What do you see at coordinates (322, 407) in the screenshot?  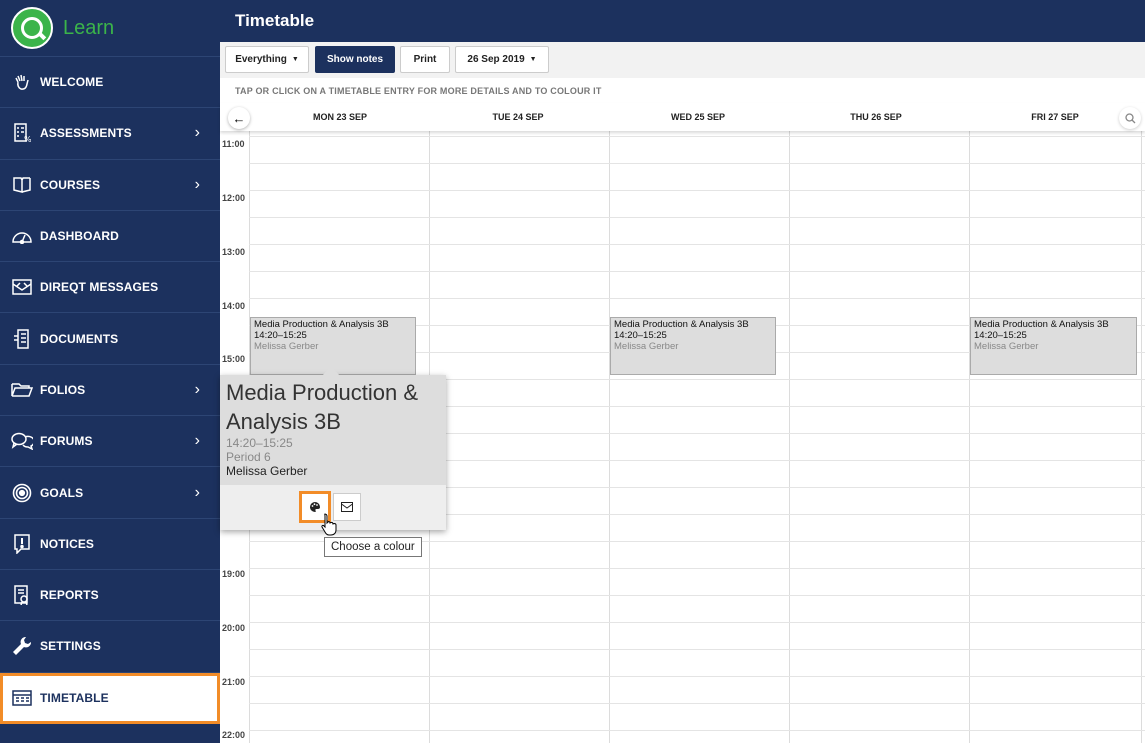 I see `popup-title: Media Production & Analysis 3B` at bounding box center [322, 407].